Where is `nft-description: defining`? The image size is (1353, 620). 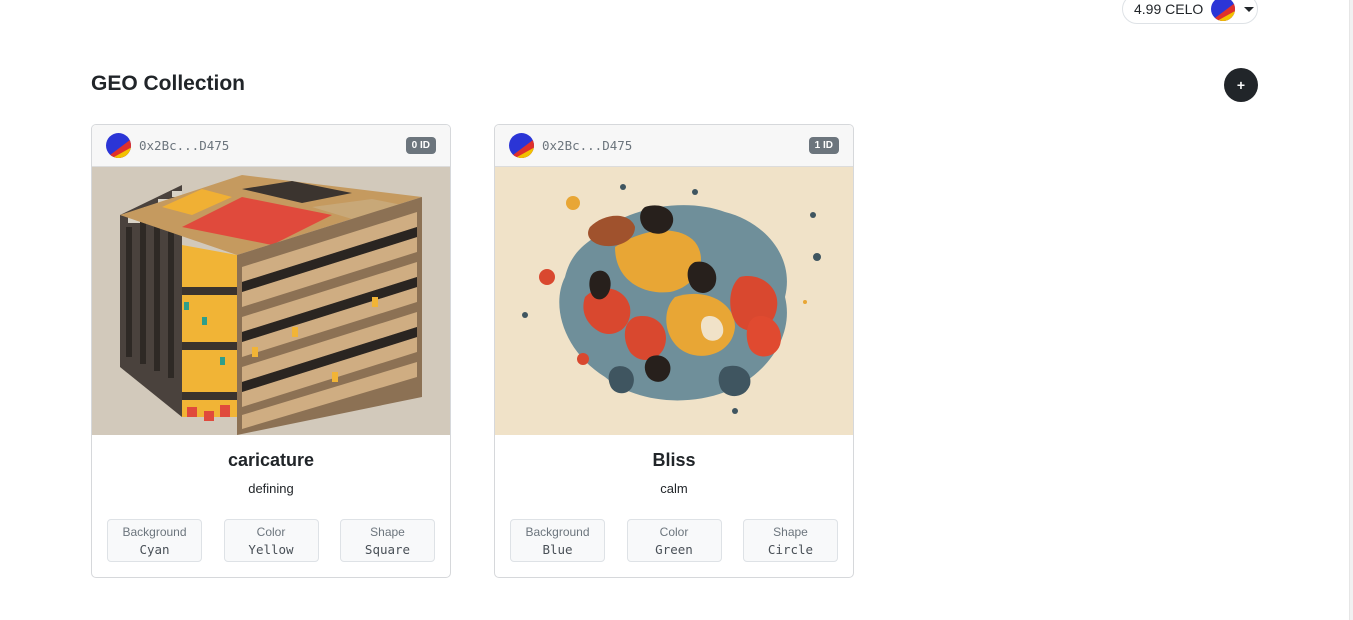 nft-description: defining is located at coordinates (271, 488).